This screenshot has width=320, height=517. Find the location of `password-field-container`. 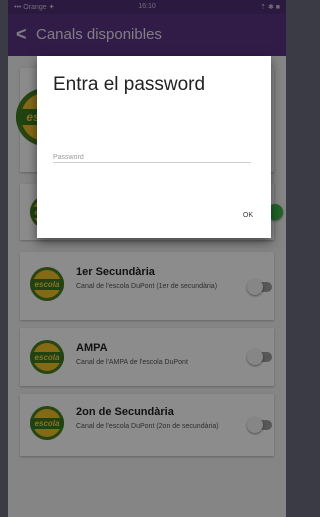

password-field-container is located at coordinates (152, 155).